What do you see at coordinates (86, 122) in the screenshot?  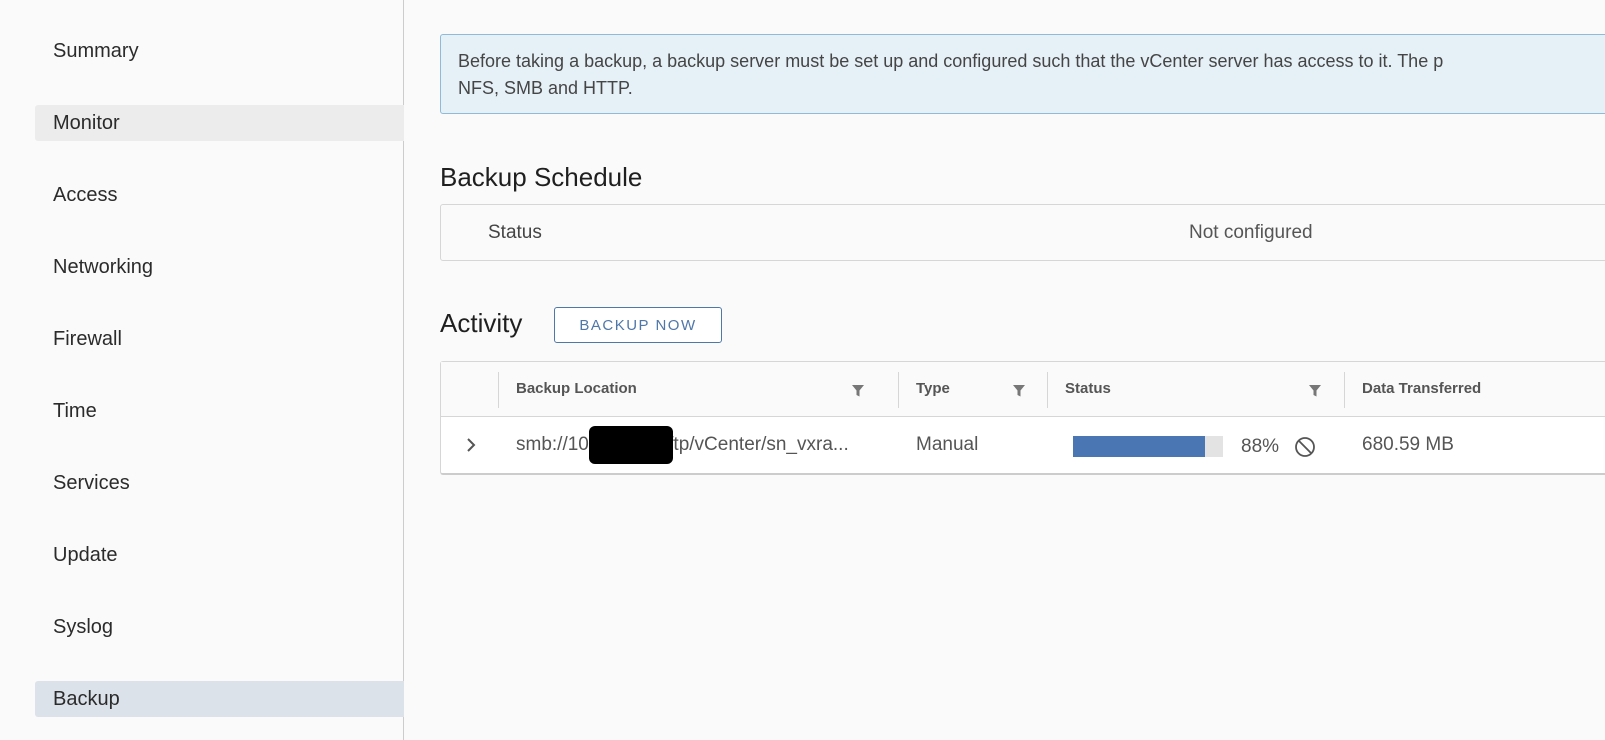 I see `sidebar-item-label: Monitor` at bounding box center [86, 122].